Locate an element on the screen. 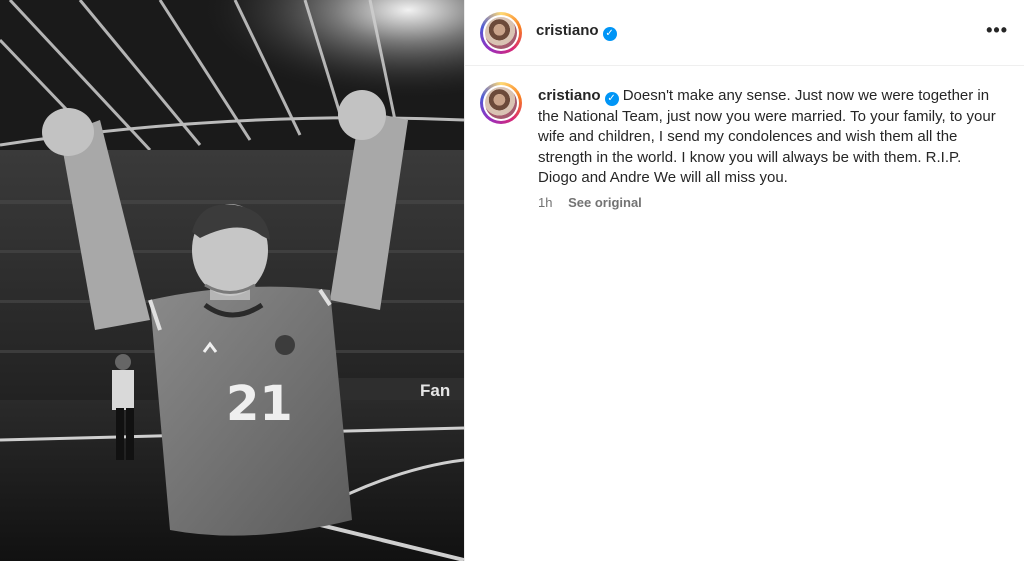  caption-meta: 1h See original is located at coordinates (590, 202).